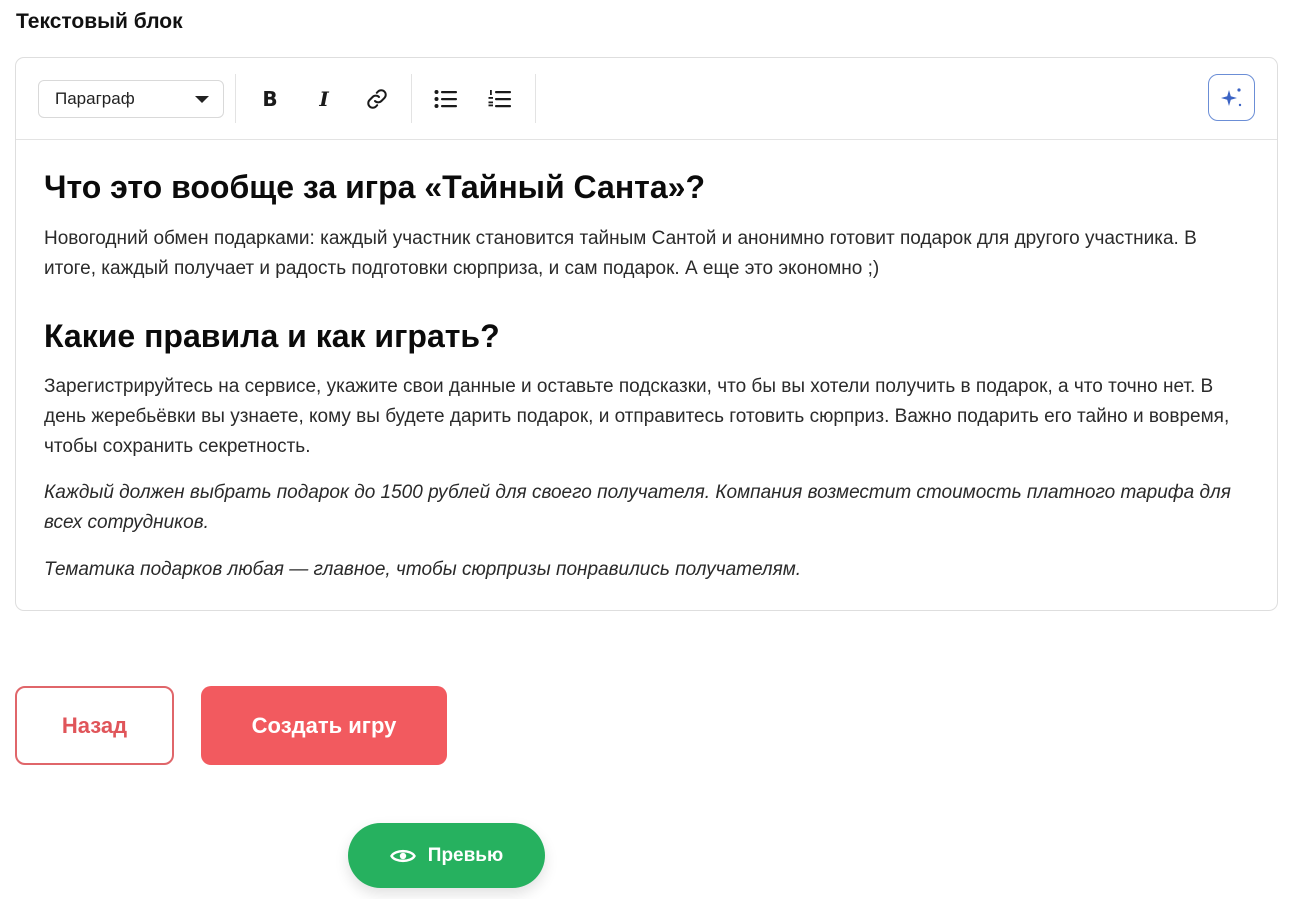 Image resolution: width=1290 pixels, height=899 pixels. What do you see at coordinates (374, 187) in the screenshot?
I see `content-heading: Что это вообще за игра «Тайный Санта»?` at bounding box center [374, 187].